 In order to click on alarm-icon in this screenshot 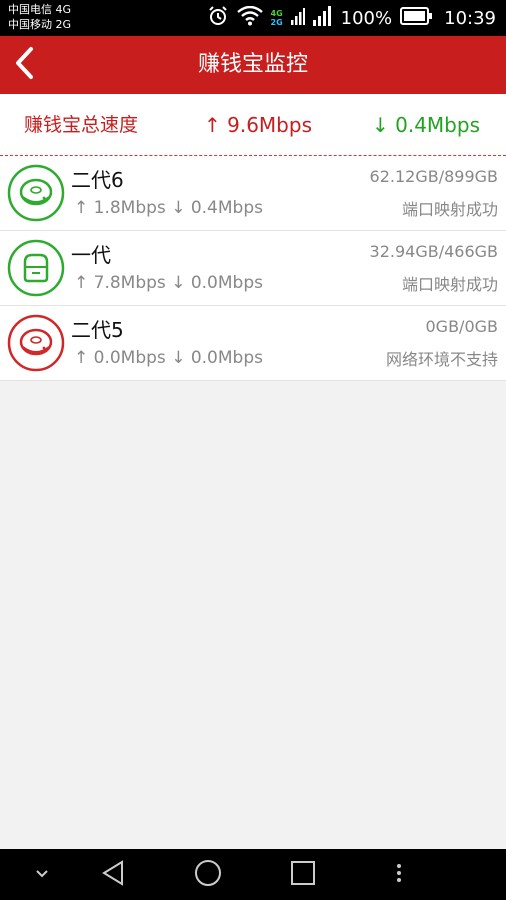, I will do `click(218, 18)`.